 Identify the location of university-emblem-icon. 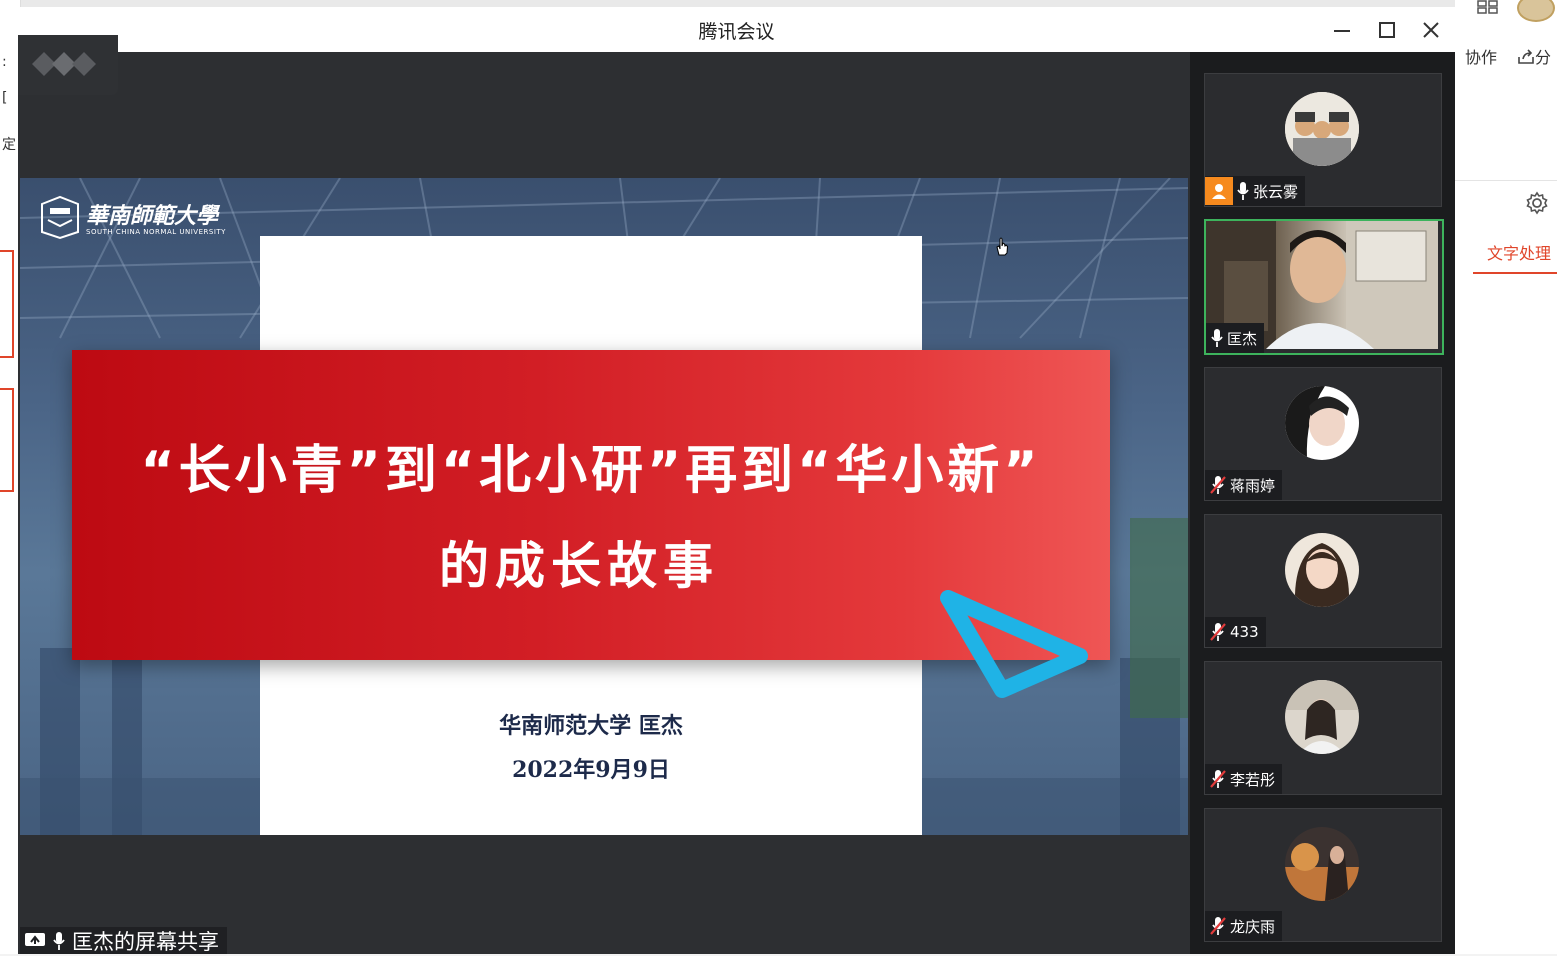
(60, 217).